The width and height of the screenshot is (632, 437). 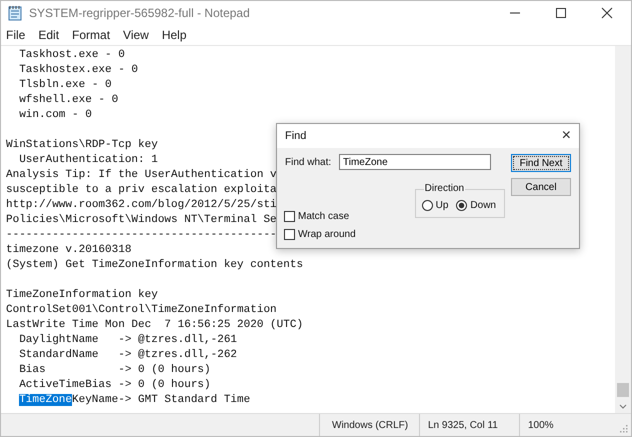 What do you see at coordinates (141, 220) in the screenshot?
I see `text-line: Policies\Microsoft\Windows NT\Terminal Se` at bounding box center [141, 220].